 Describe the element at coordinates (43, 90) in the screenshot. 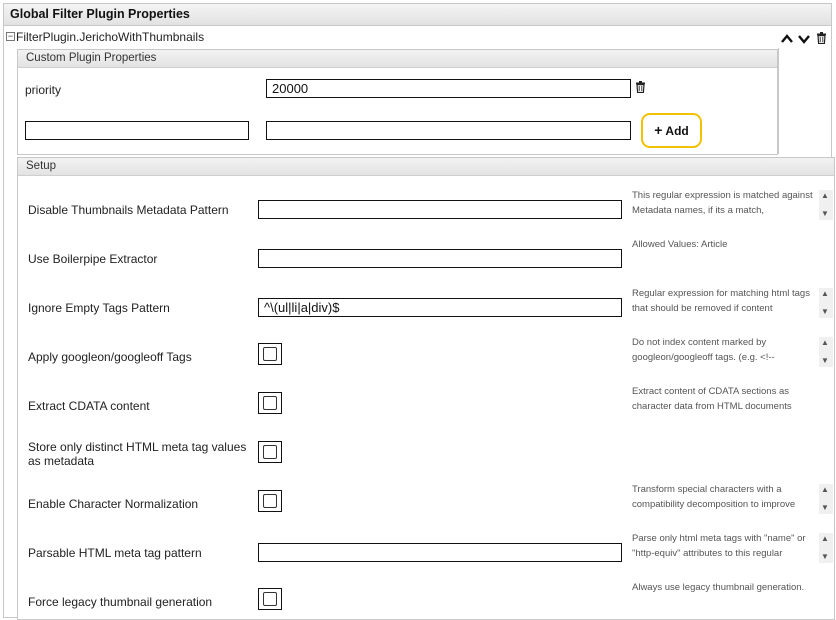

I see `priority-label: priority` at that location.